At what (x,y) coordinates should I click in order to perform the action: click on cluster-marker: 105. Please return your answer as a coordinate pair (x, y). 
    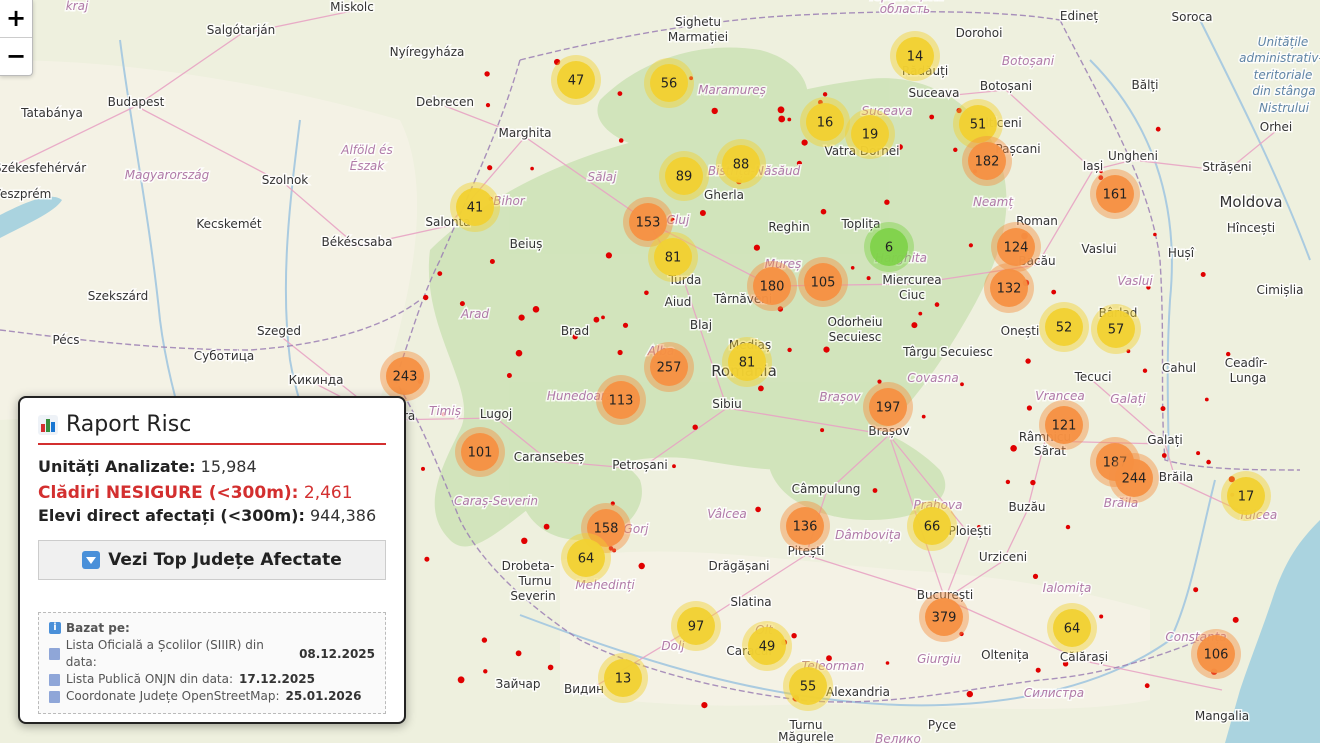
    Looking at the image, I should click on (823, 282).